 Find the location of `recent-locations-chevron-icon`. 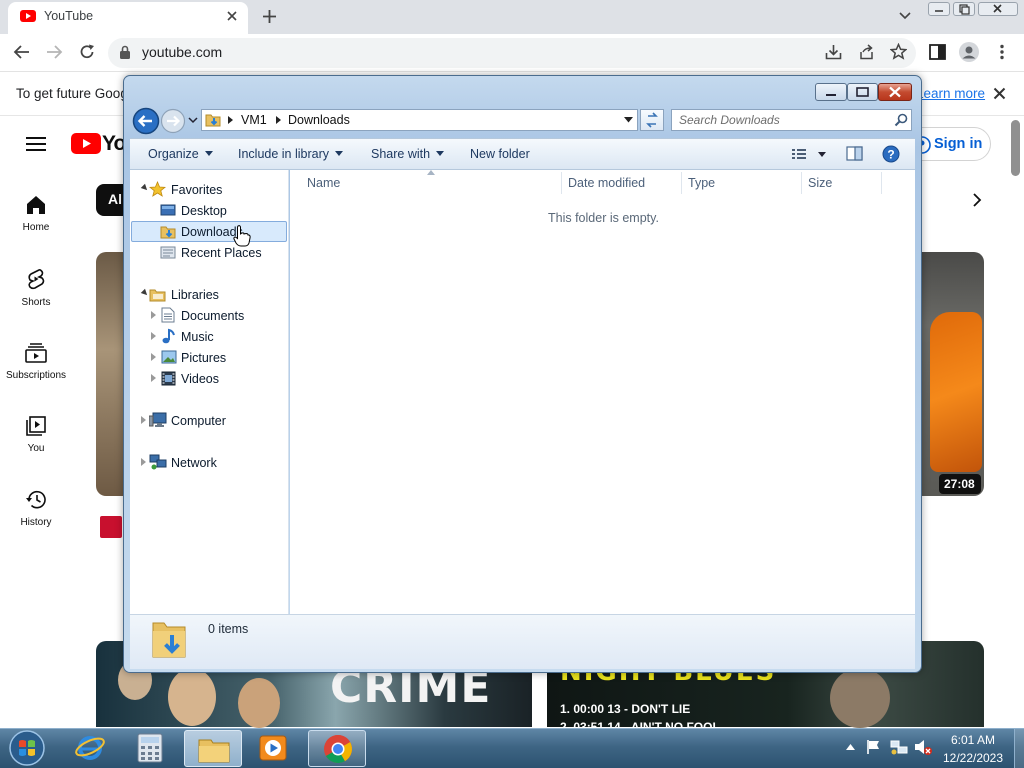

recent-locations-chevron-icon is located at coordinates (193, 120).